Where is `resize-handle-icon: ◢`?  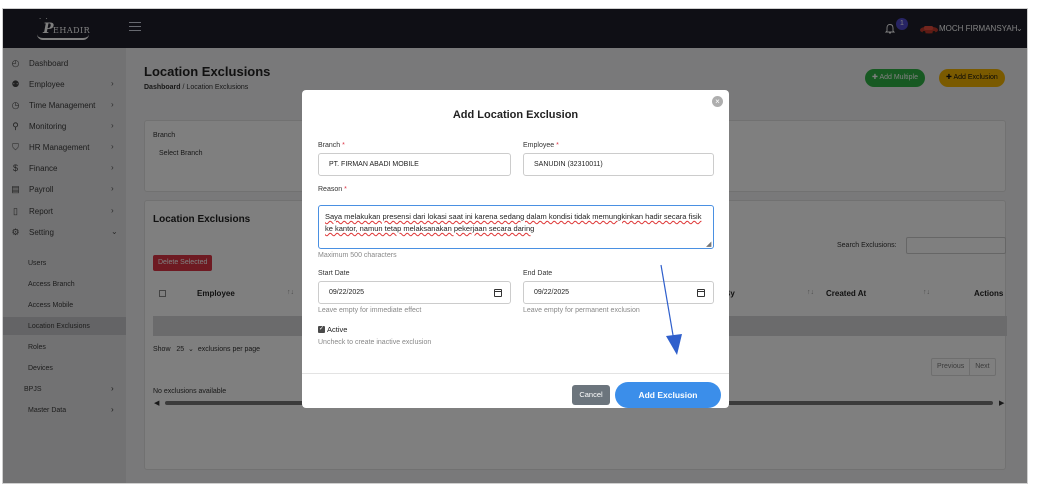 resize-handle-icon: ◢ is located at coordinates (708, 244).